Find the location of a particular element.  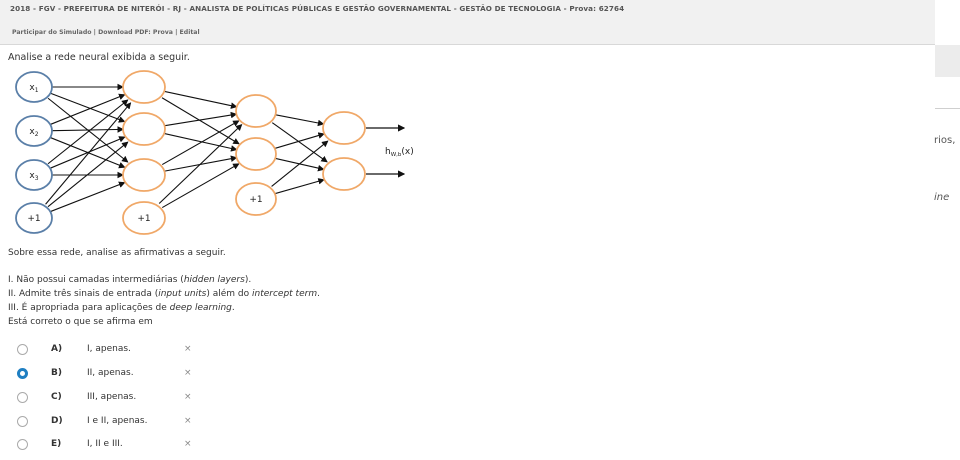

side-text-fragment: rios, is located at coordinates (945, 140).